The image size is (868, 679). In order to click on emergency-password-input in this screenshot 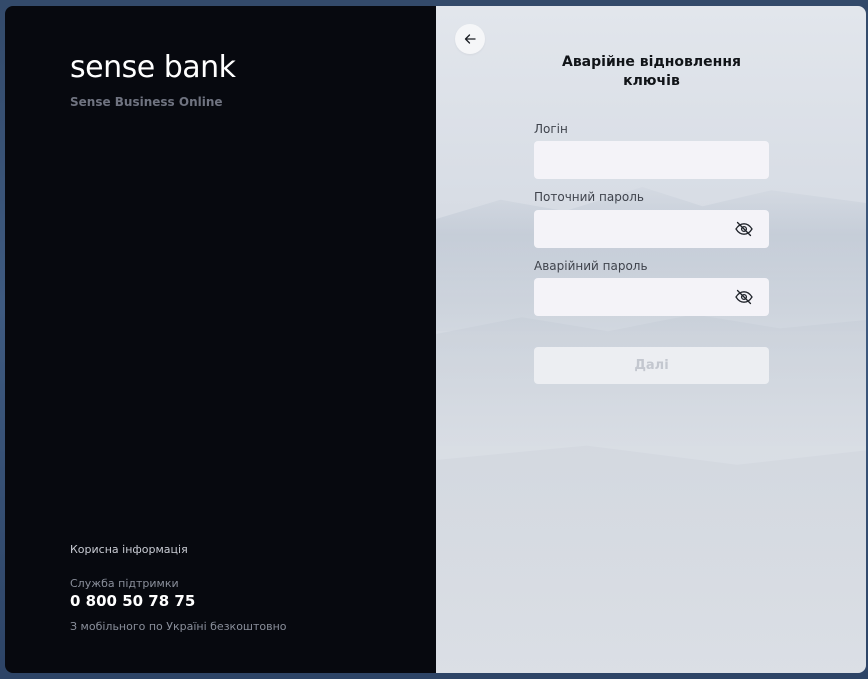, I will do `click(651, 297)`.